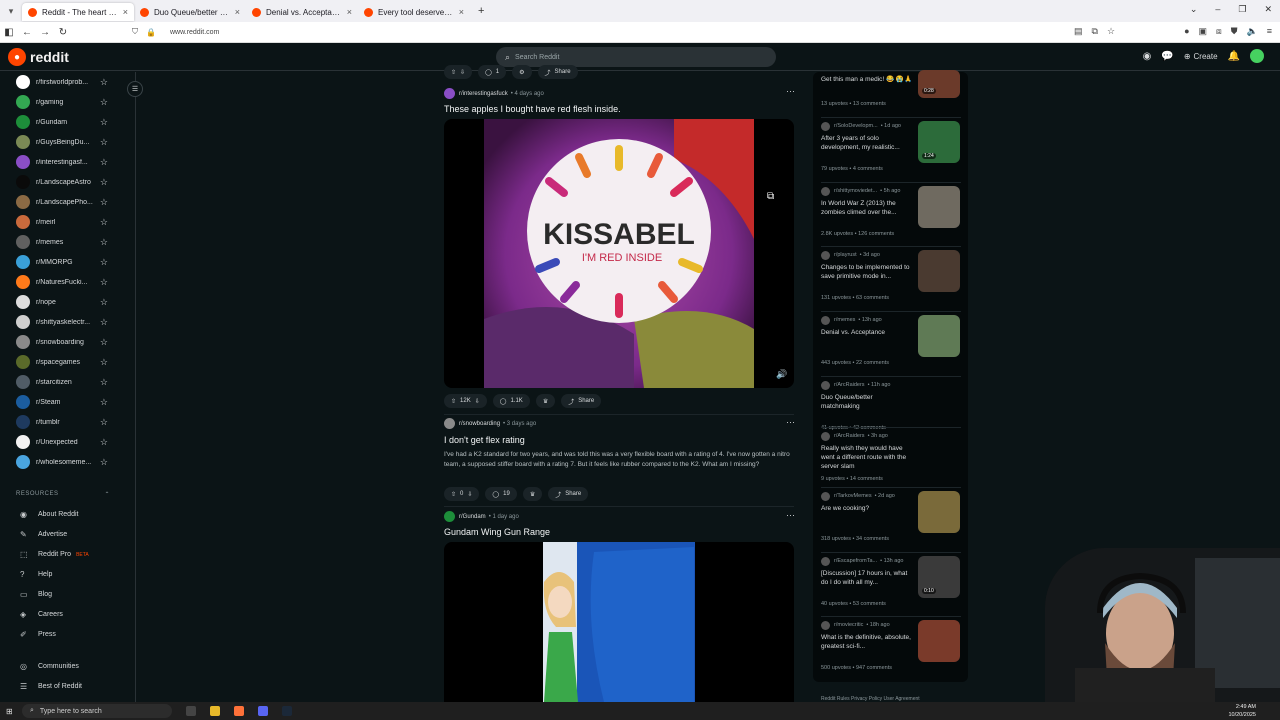  What do you see at coordinates (62, 182) in the screenshot?
I see `sidebar-community-item: r/LandscapeAstro ☆` at bounding box center [62, 182].